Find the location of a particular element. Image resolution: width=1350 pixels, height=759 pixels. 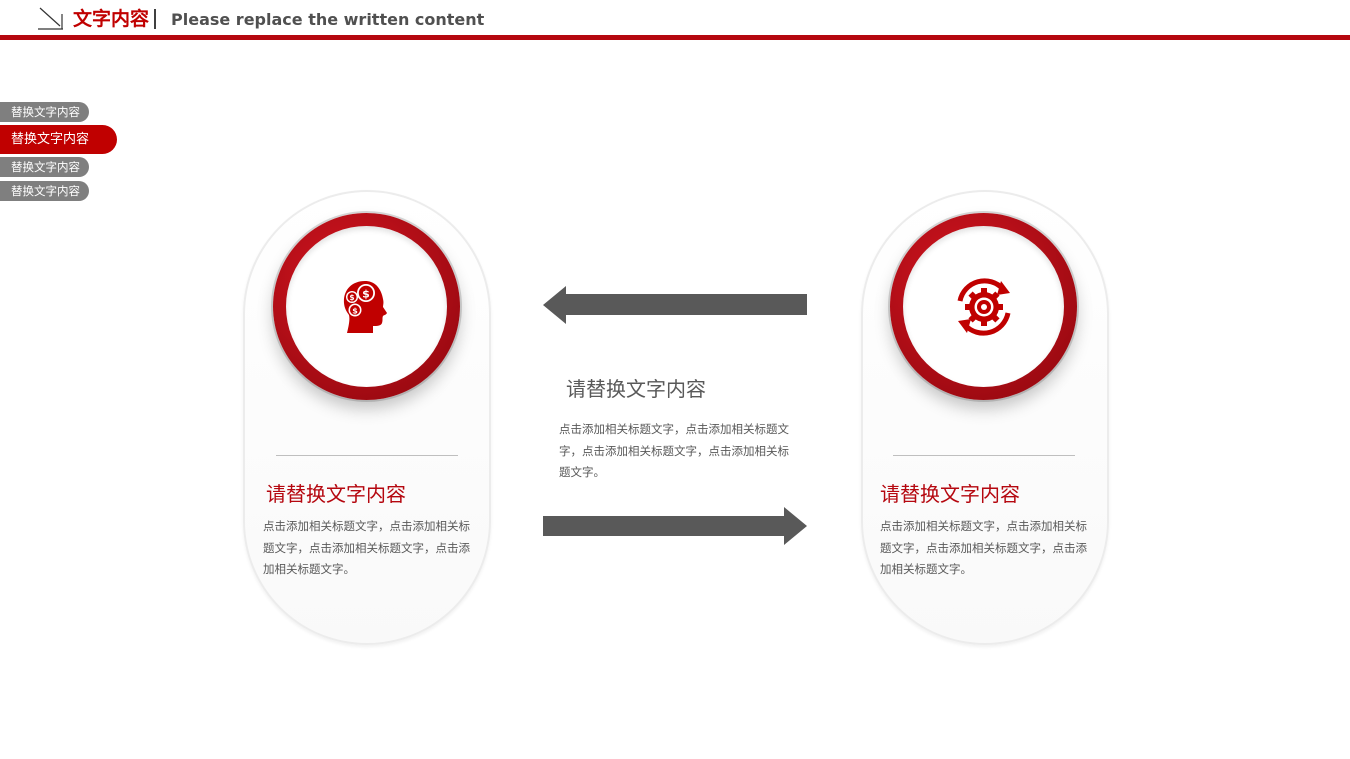

side-nav-item-4: 替换文字内容 is located at coordinates (44, 191).